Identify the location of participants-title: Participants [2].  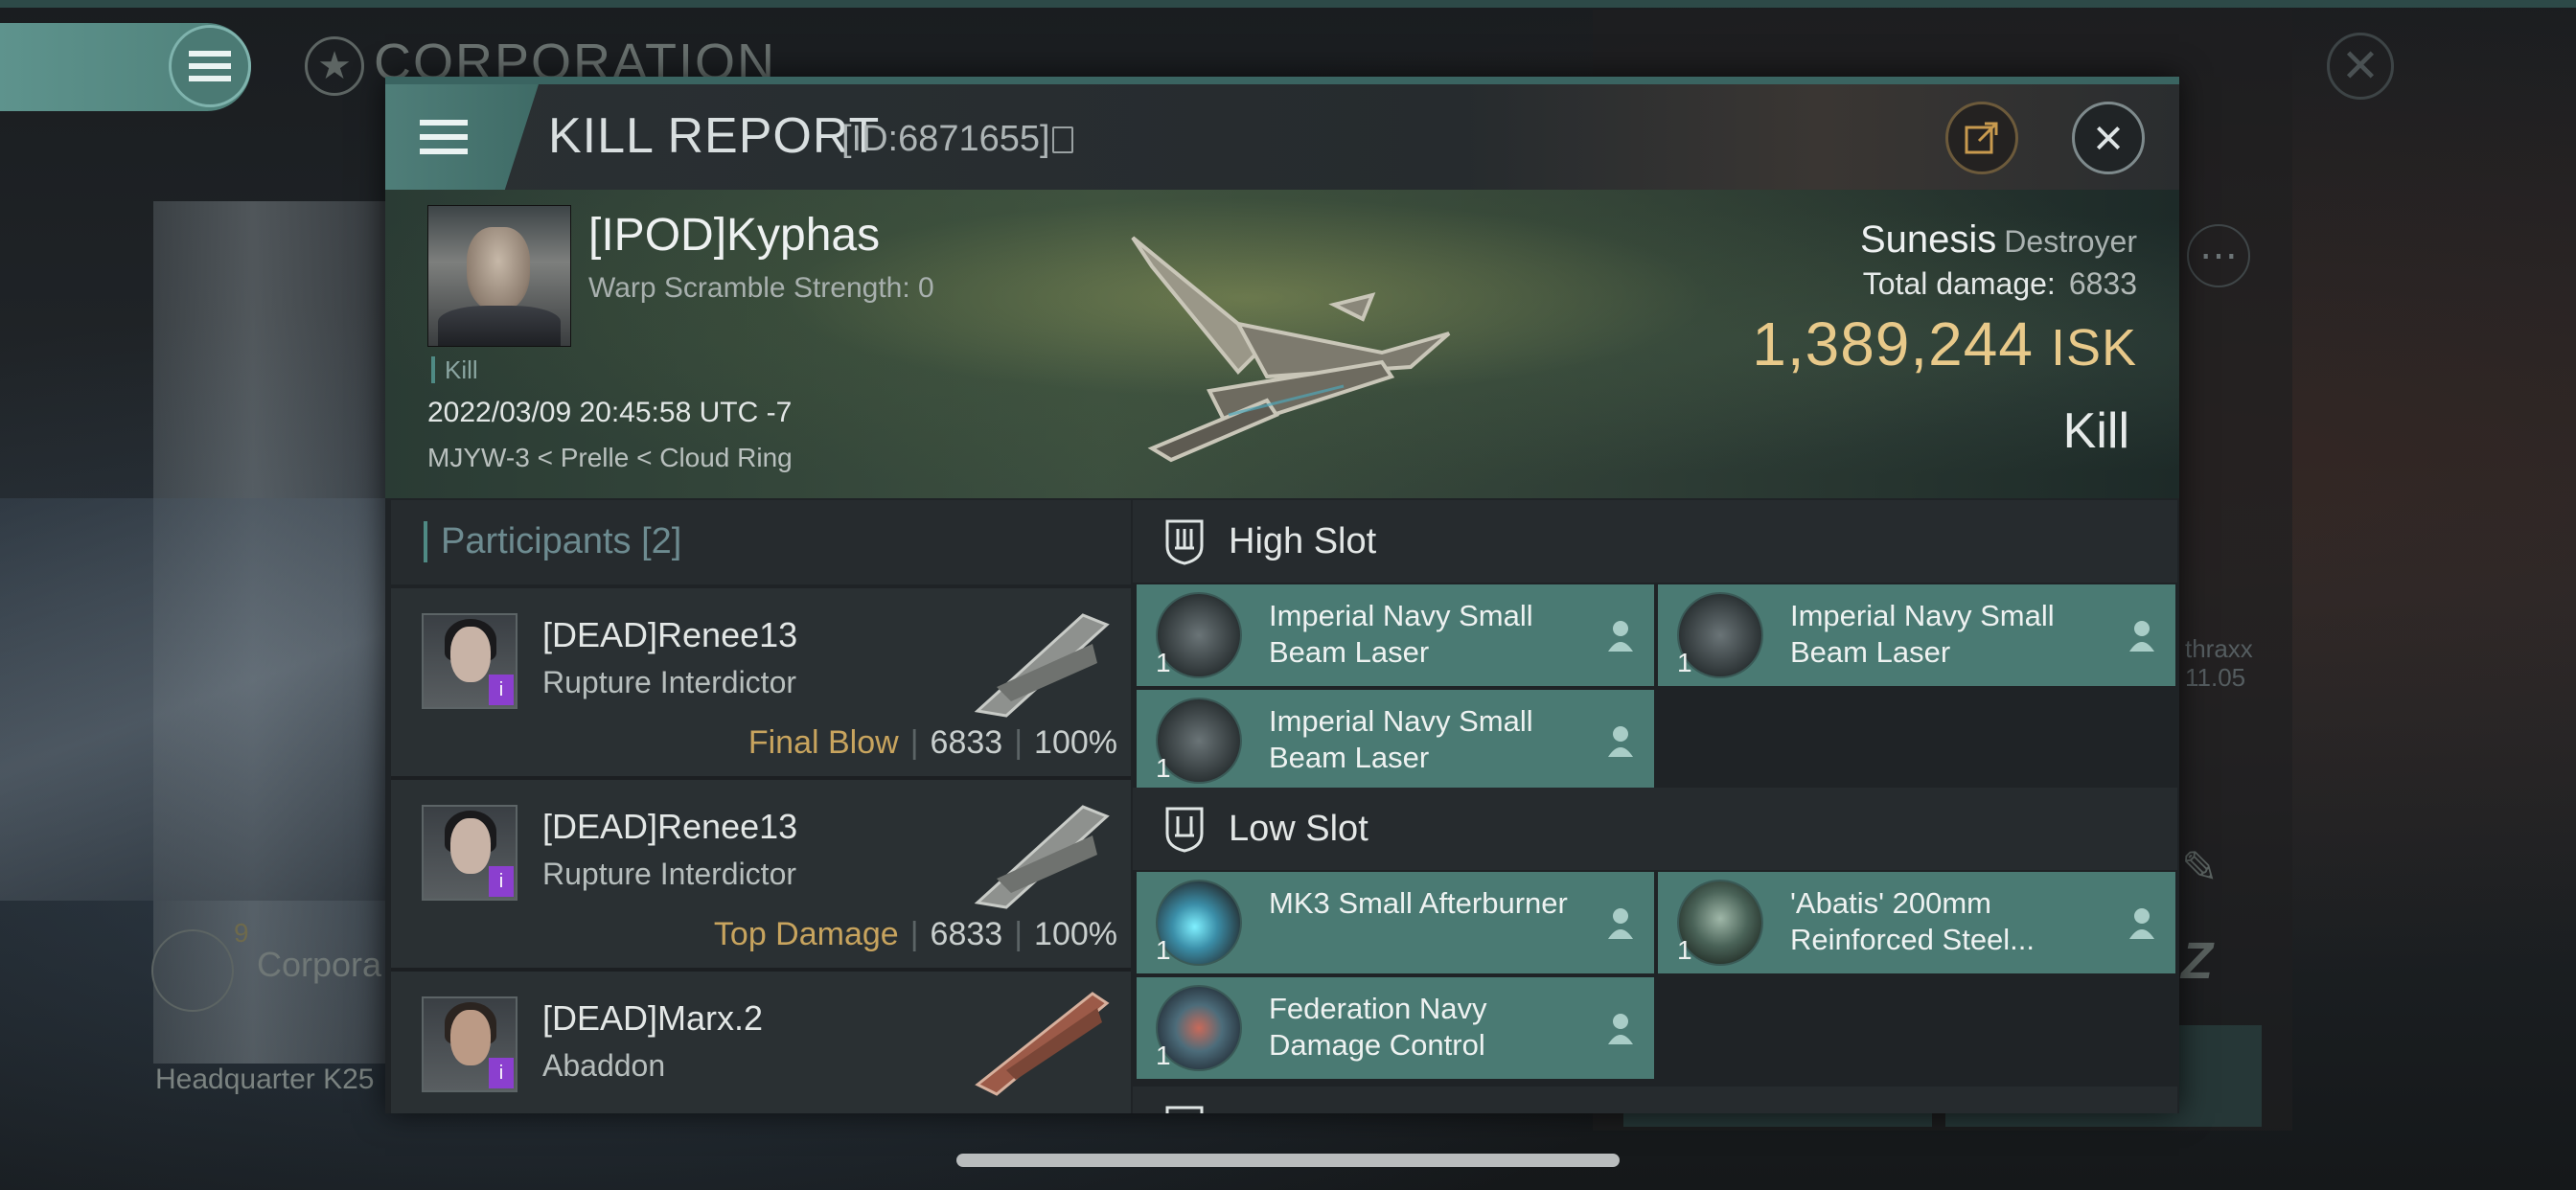
(552, 542).